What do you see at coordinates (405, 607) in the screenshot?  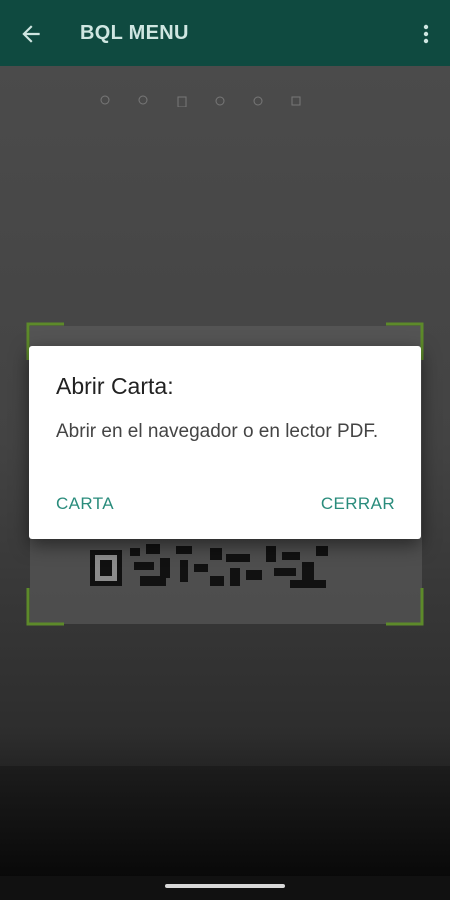 I see `scan-frame-corner-bottom-right` at bounding box center [405, 607].